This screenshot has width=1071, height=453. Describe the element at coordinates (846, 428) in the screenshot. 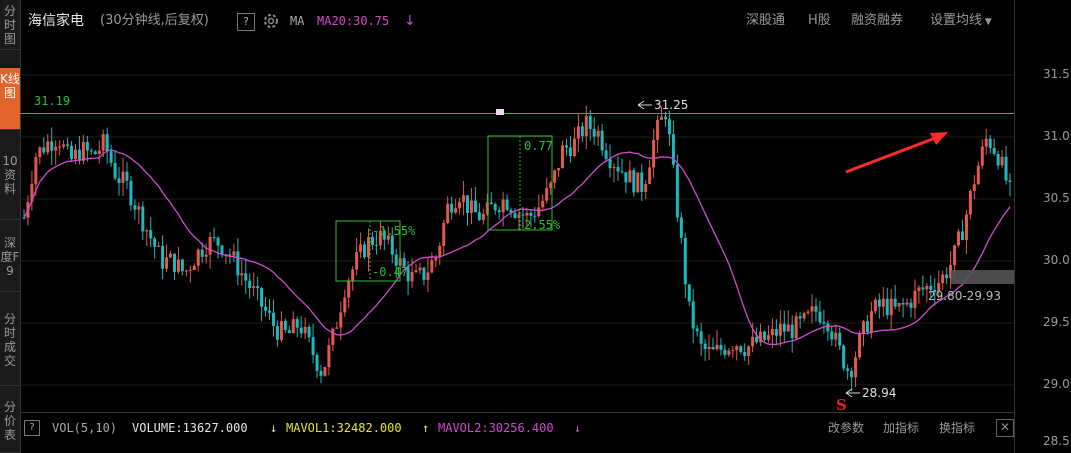

I see `change-params-button: 改参数` at that location.